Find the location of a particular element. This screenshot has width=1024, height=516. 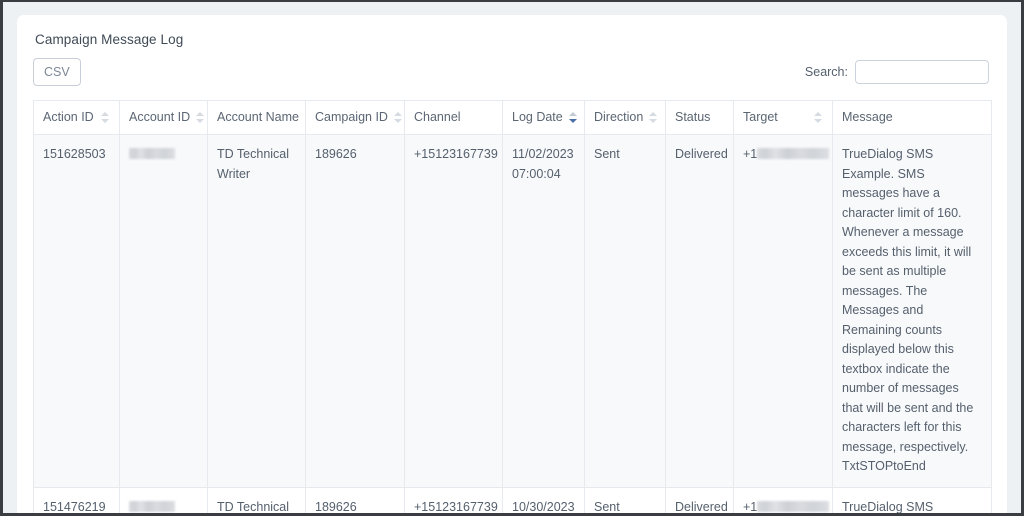

search-area: Search: is located at coordinates (897, 72).